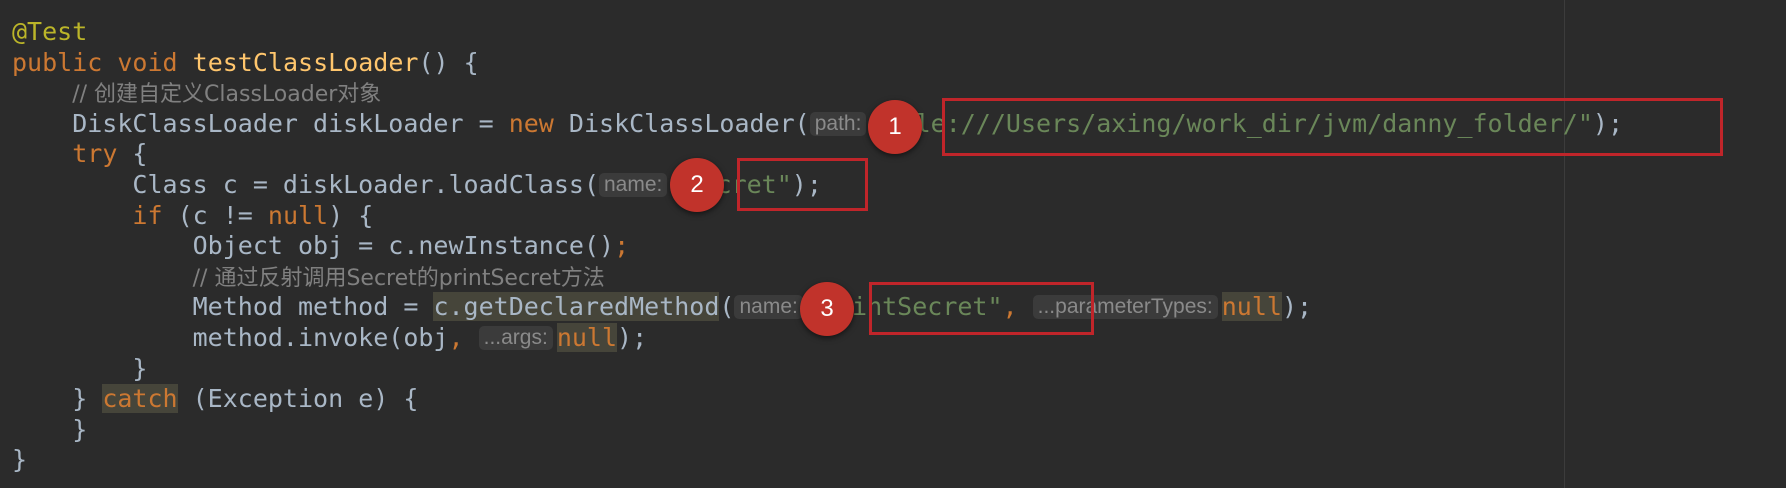 Image resolution: width=1786 pixels, height=488 pixels. Describe the element at coordinates (95, 154) in the screenshot. I see `keyword-token: try` at that location.